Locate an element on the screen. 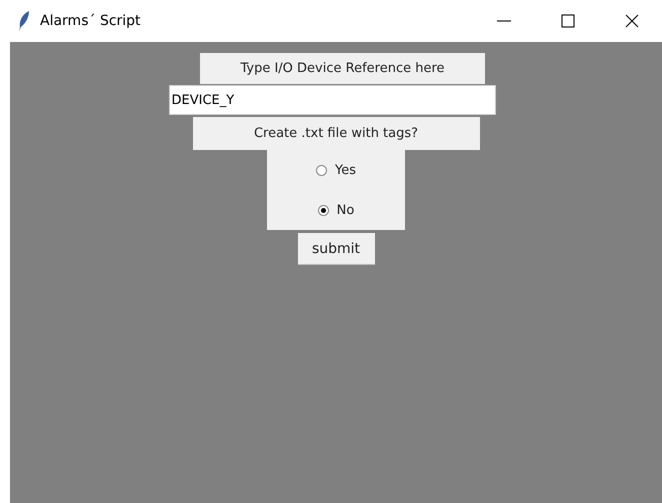  device-field: DEVICE_Y is located at coordinates (332, 100).